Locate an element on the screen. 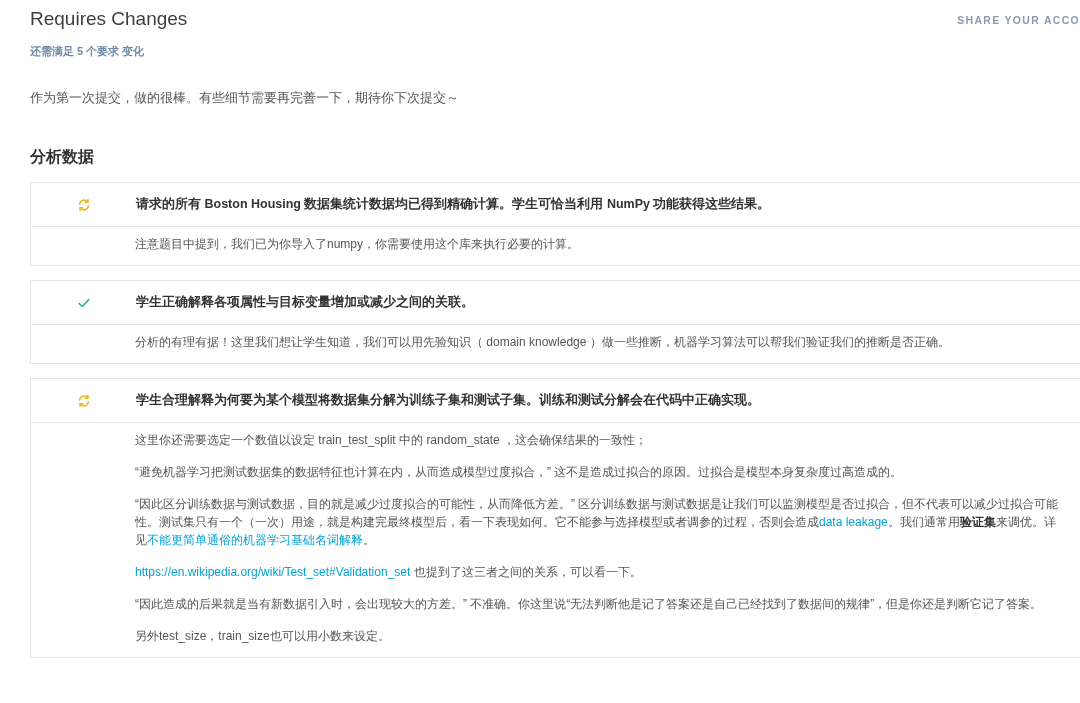  reviewer-comment: https://en.wikipedia.org/wiki/Test_set#Validation_set 也提到了这三者之间的关系，可以看一下。 is located at coordinates (389, 572).